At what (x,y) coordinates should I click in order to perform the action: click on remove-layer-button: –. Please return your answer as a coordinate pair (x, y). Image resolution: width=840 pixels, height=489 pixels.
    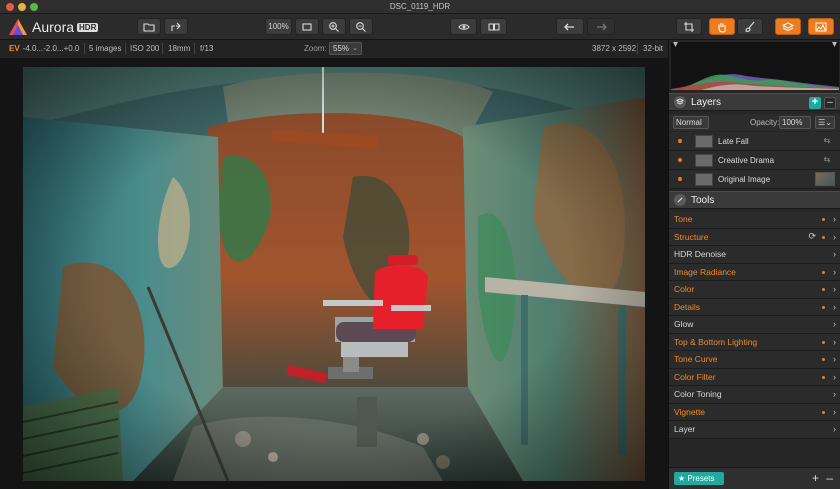
    Looking at the image, I should click on (830, 103).